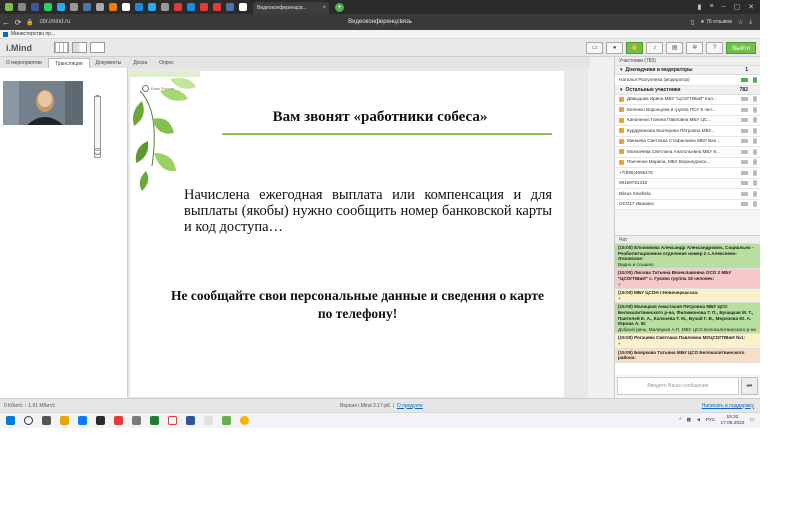  Describe the element at coordinates (68, 63) in the screenshot. I see `tab-broadcast: Трансляция` at that location.